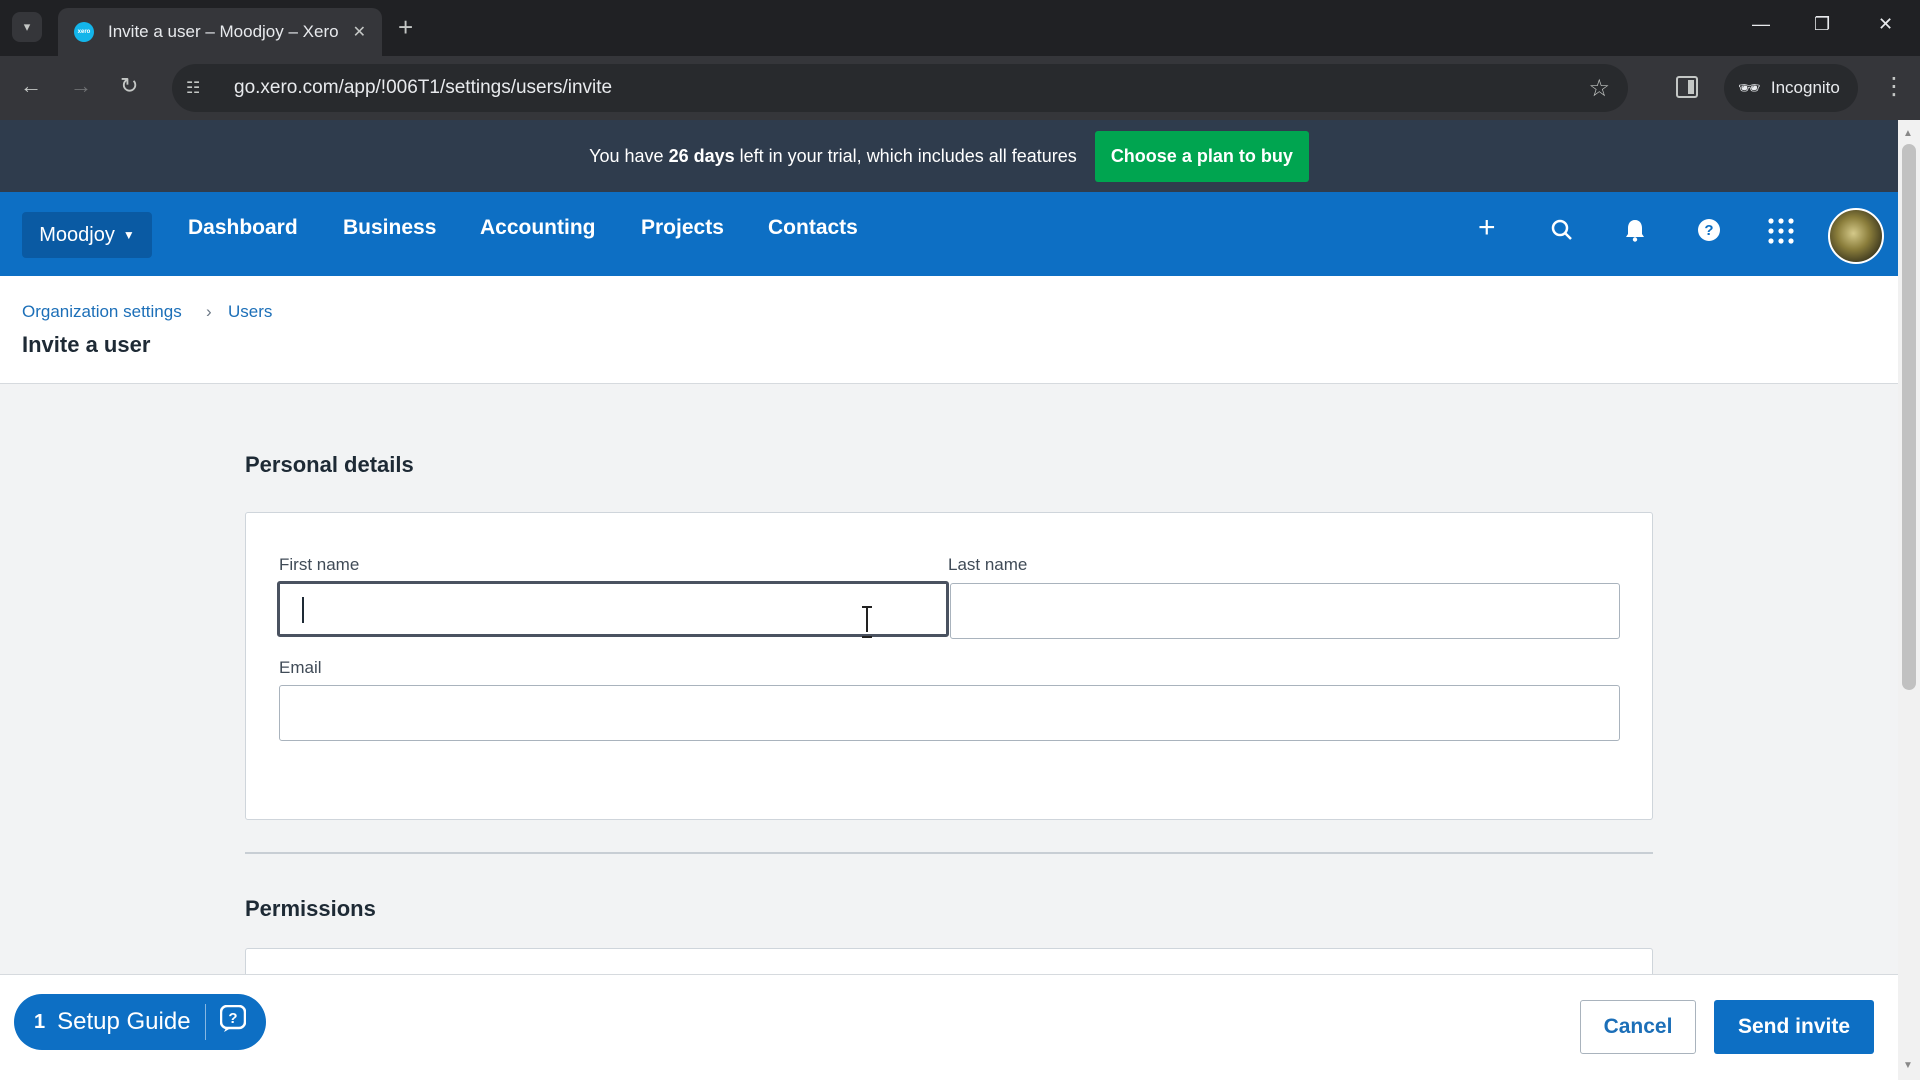  I want to click on chat-help-icon: ?, so click(232, 1021).